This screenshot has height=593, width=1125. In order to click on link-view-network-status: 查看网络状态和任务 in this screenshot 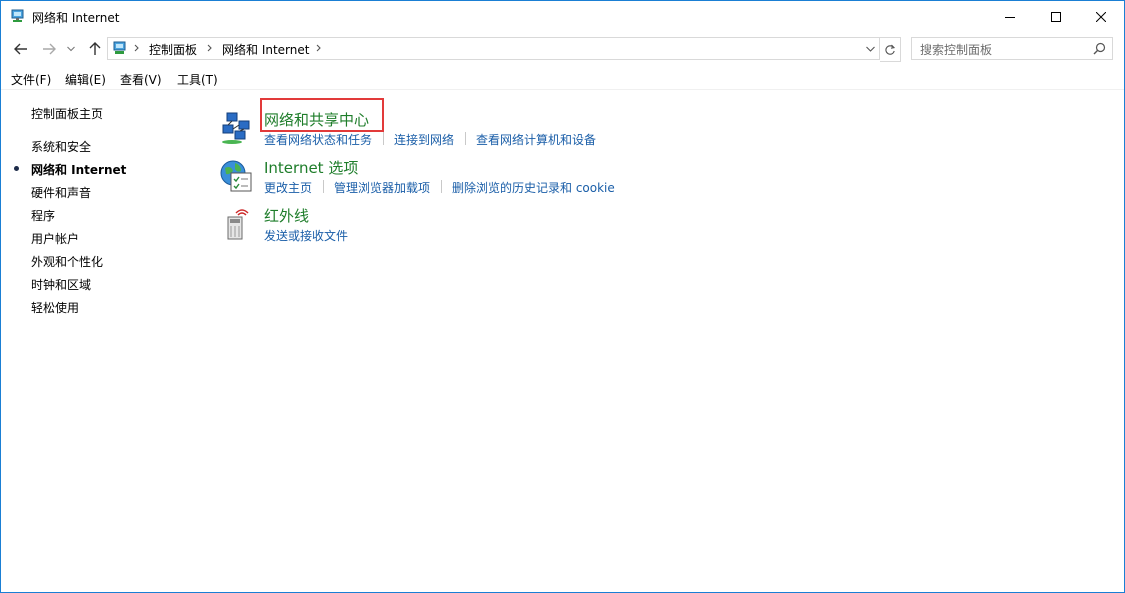, I will do `click(318, 139)`.